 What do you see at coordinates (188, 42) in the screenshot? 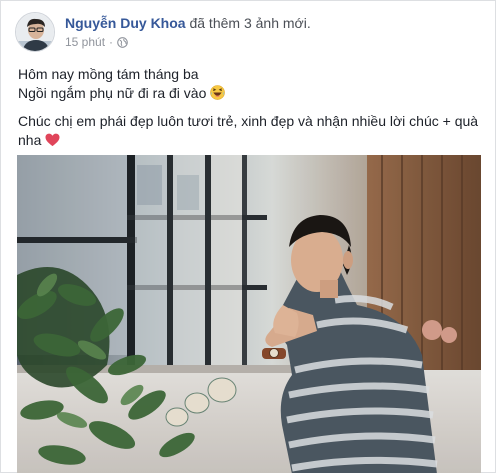
I see `post-timestamp-line: 15 phút ·` at bounding box center [188, 42].